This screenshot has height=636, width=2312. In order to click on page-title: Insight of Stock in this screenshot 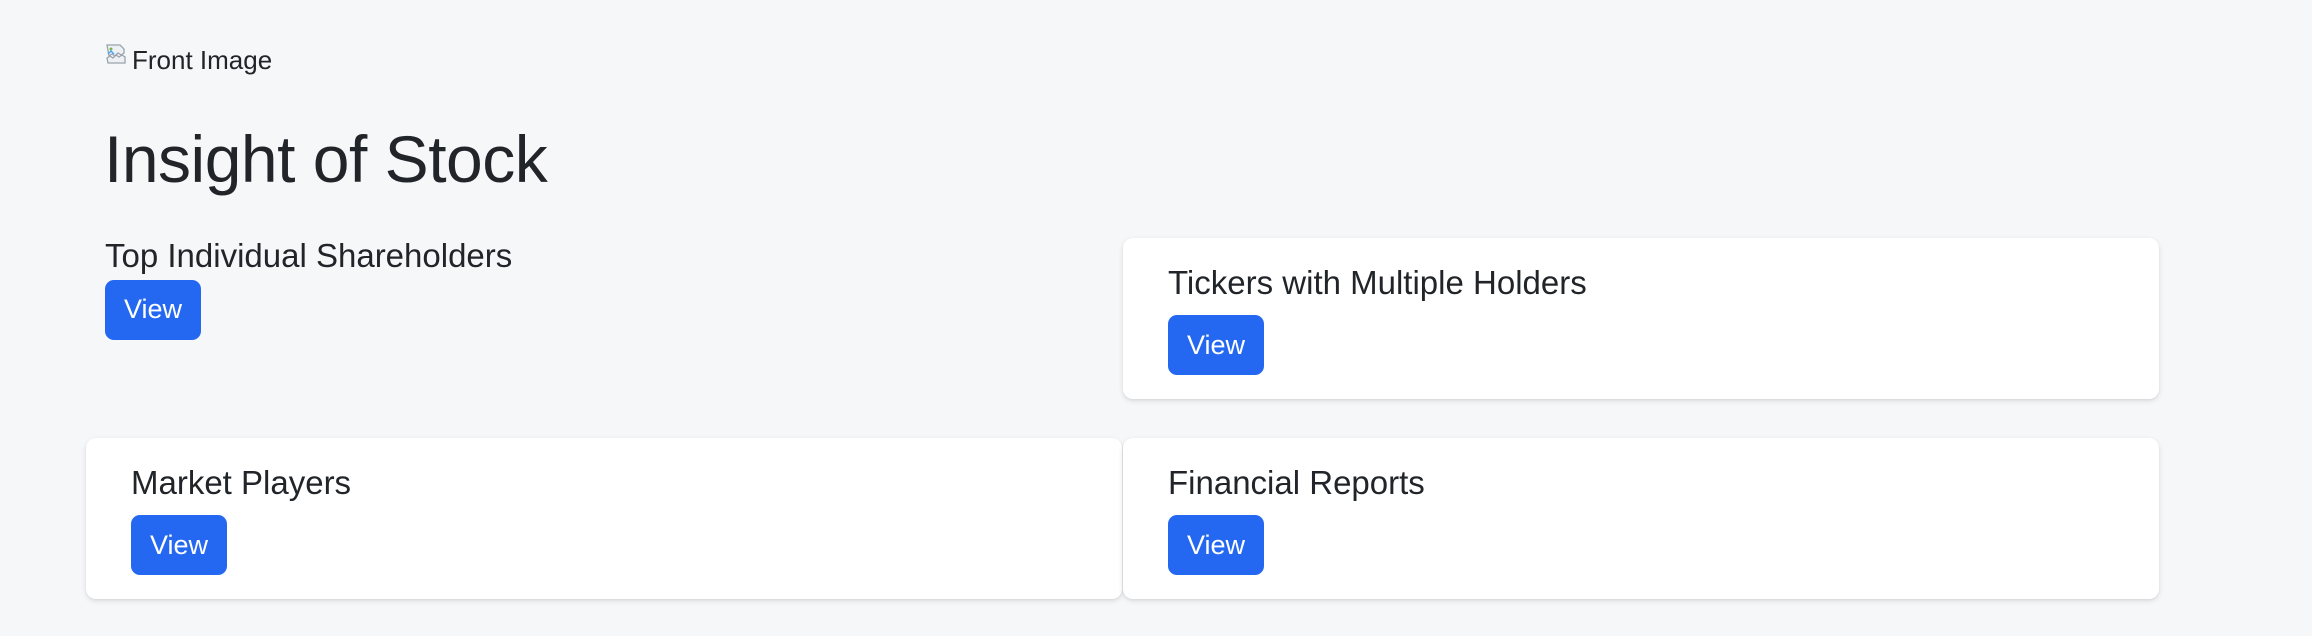, I will do `click(326, 159)`.